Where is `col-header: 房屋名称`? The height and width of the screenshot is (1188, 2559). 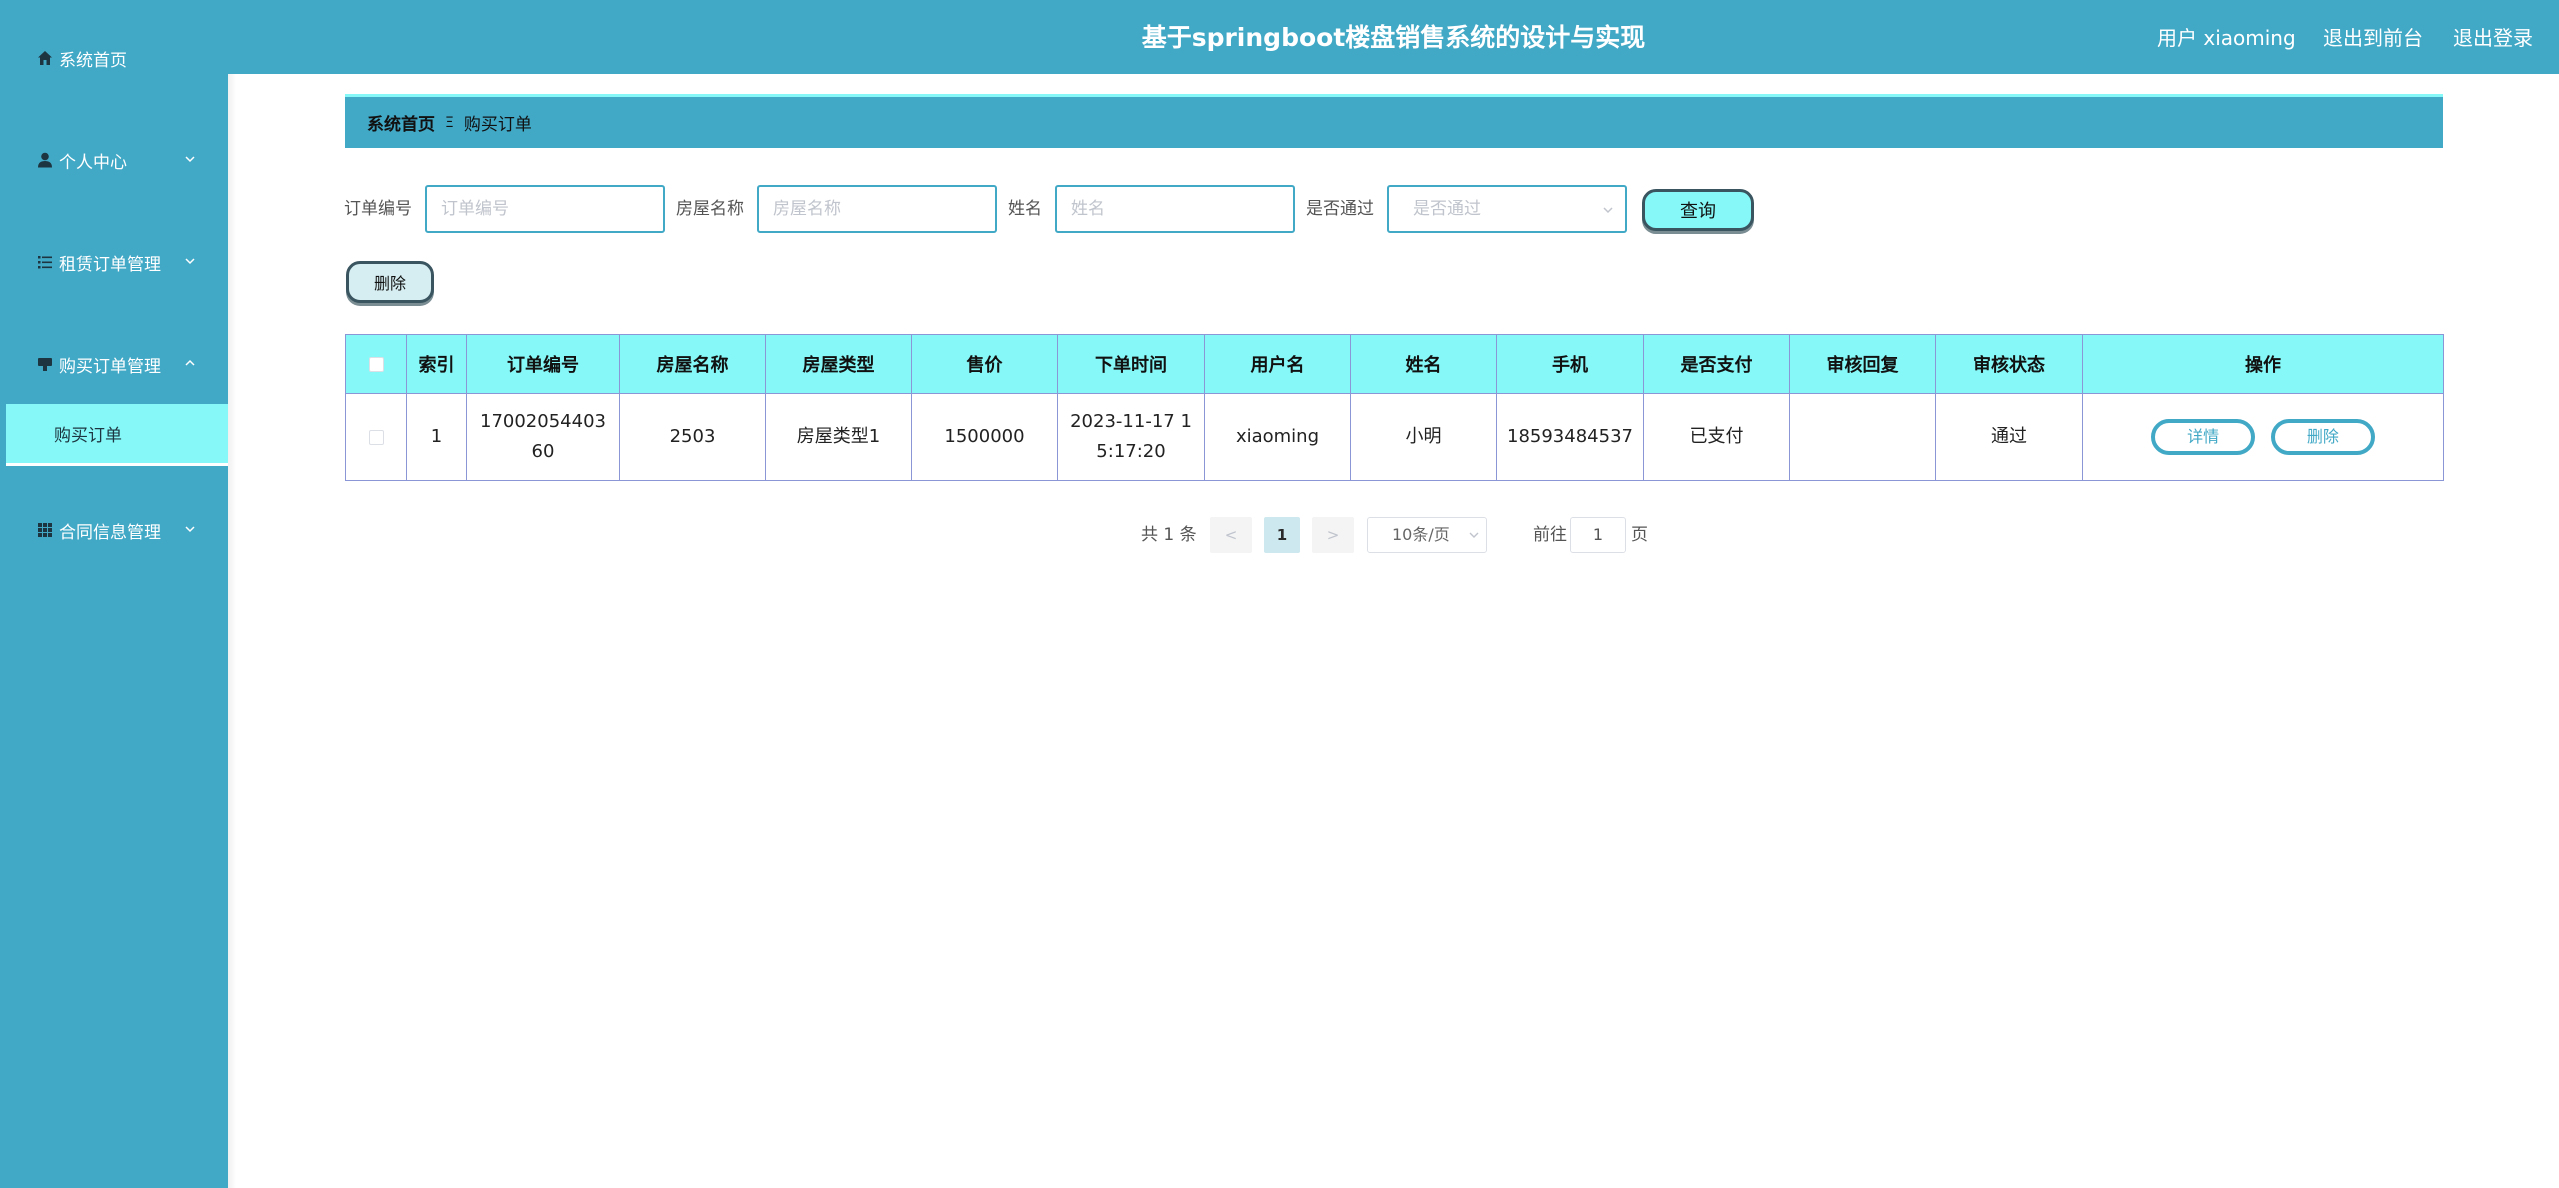
col-header: 房屋名称 is located at coordinates (692, 364).